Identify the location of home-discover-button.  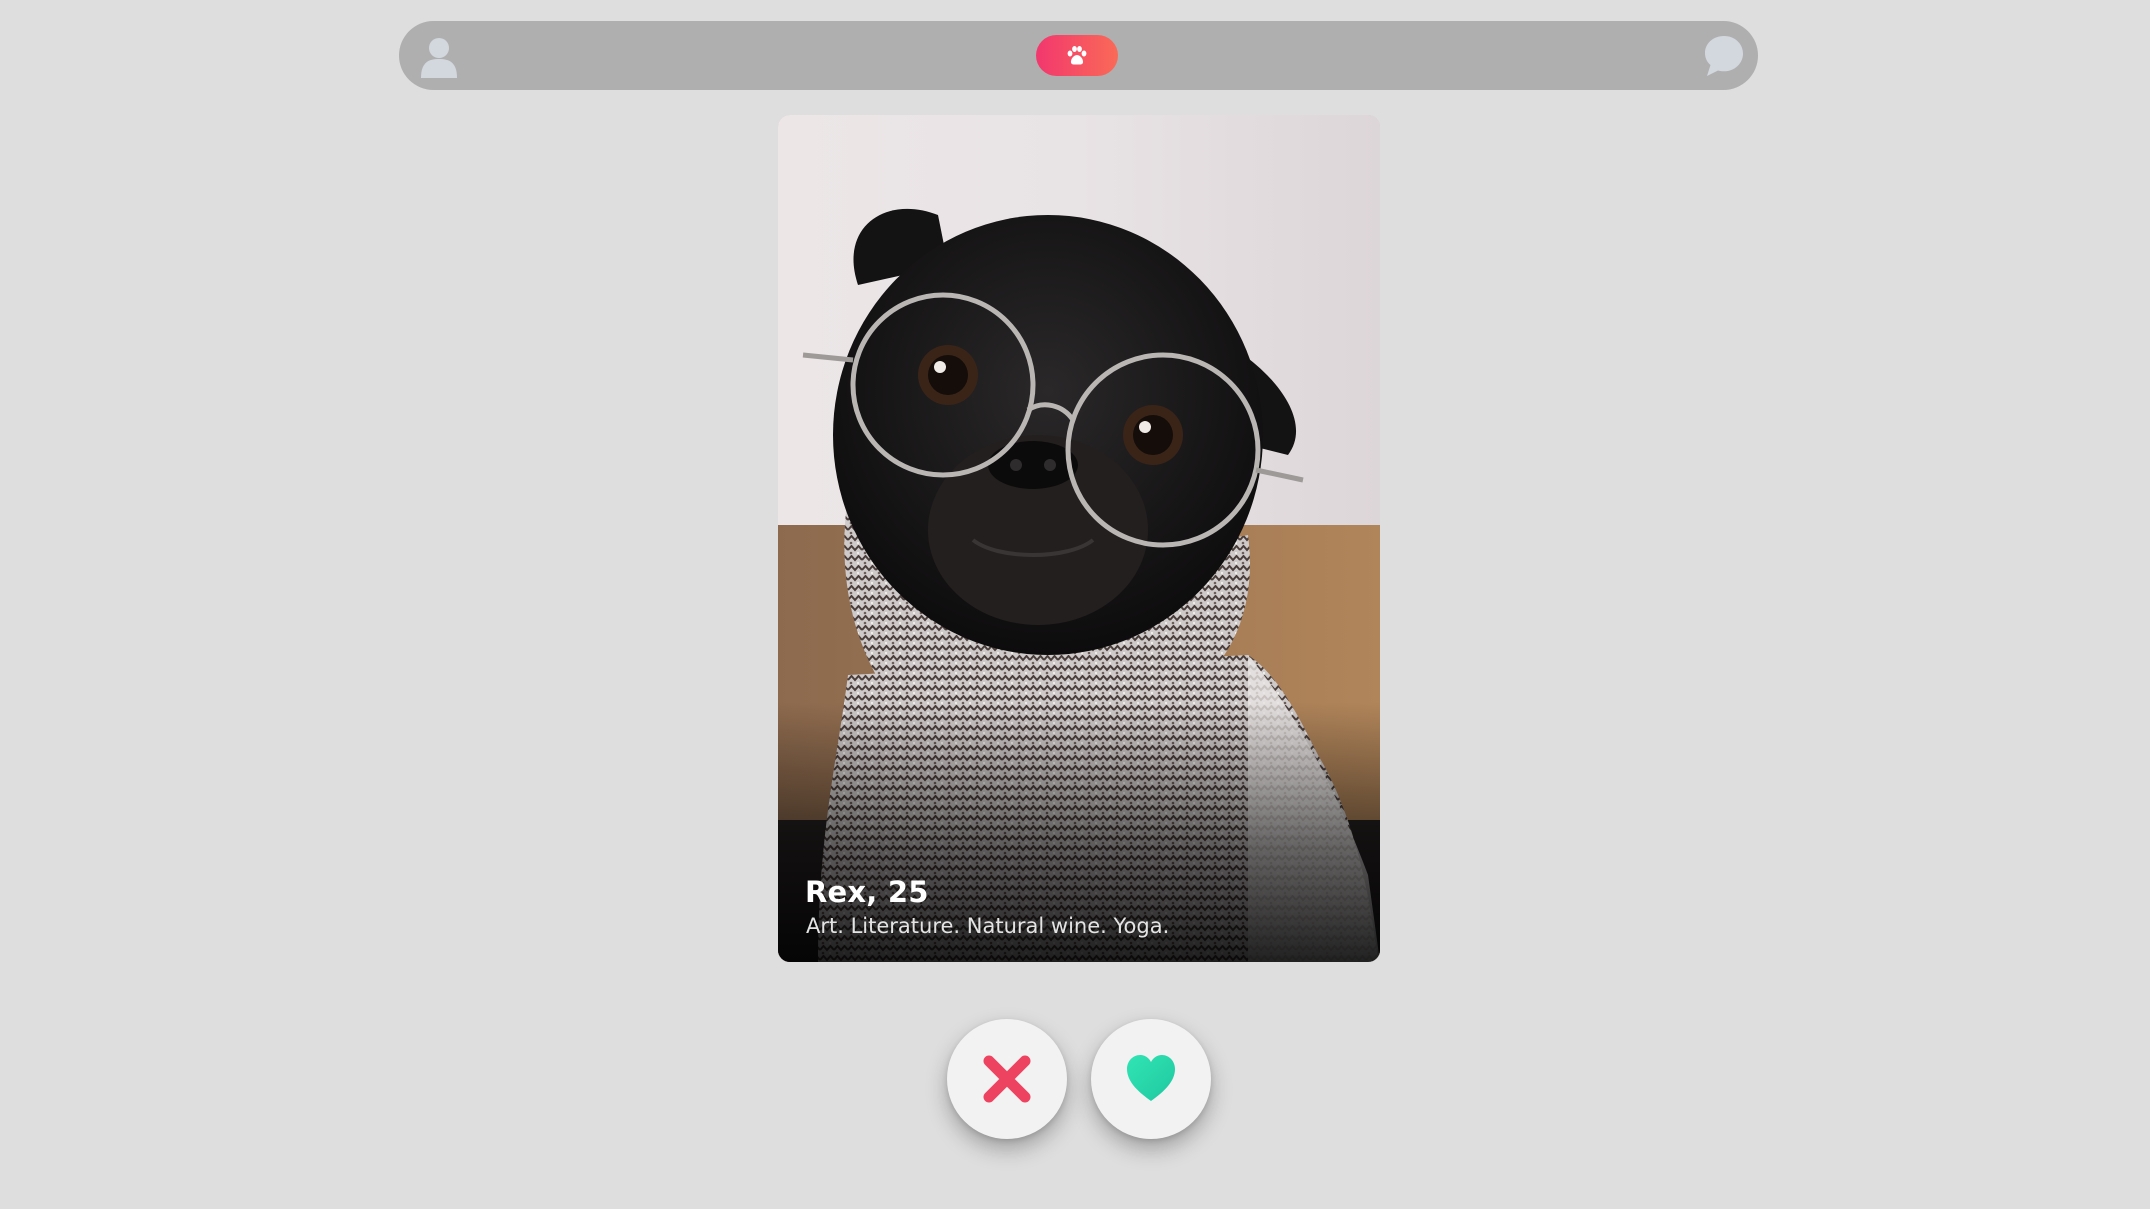
(1077, 55).